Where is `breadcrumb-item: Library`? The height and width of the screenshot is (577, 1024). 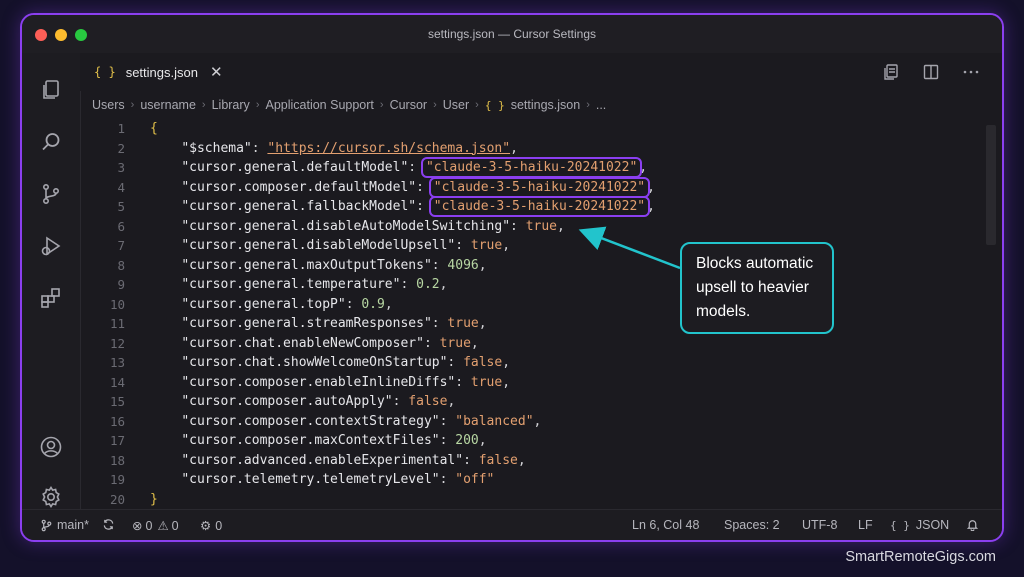 breadcrumb-item: Library is located at coordinates (231, 105).